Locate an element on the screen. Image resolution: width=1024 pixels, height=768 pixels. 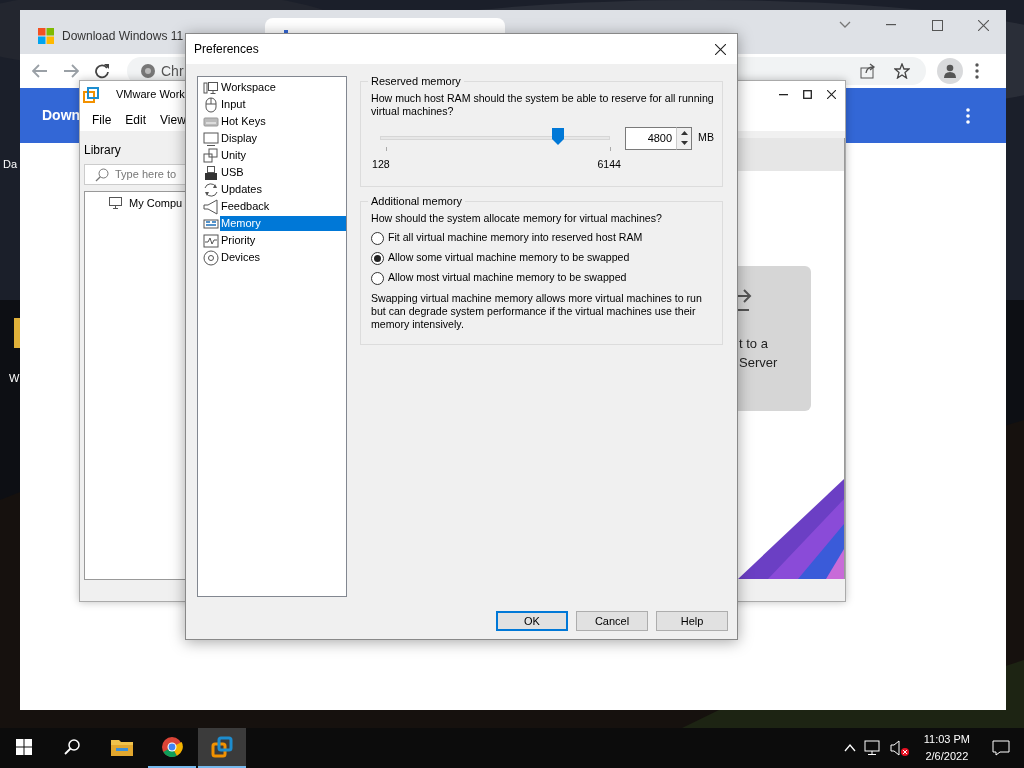
search-field: Type here to is located at coordinates (135, 174).